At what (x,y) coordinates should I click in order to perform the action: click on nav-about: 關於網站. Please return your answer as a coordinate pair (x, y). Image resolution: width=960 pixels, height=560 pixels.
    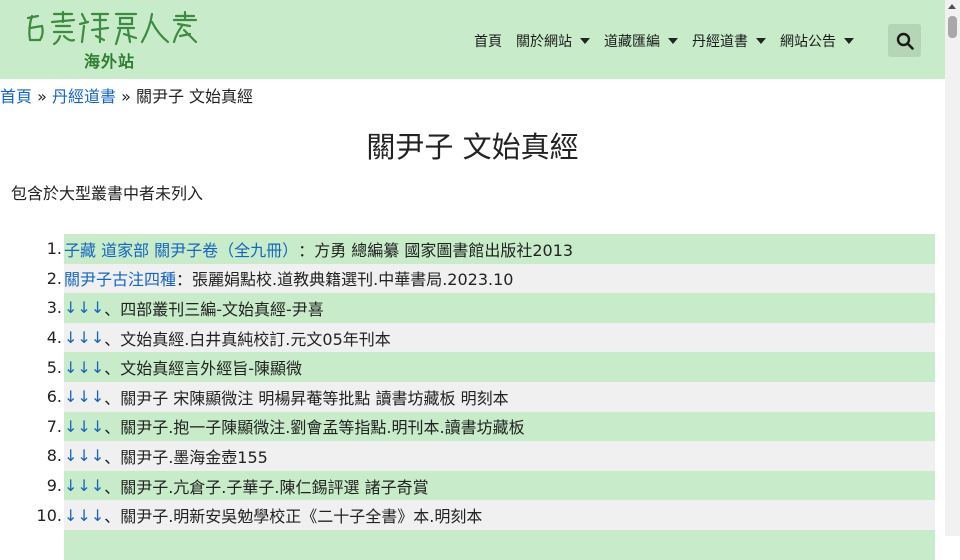
    Looking at the image, I should click on (553, 41).